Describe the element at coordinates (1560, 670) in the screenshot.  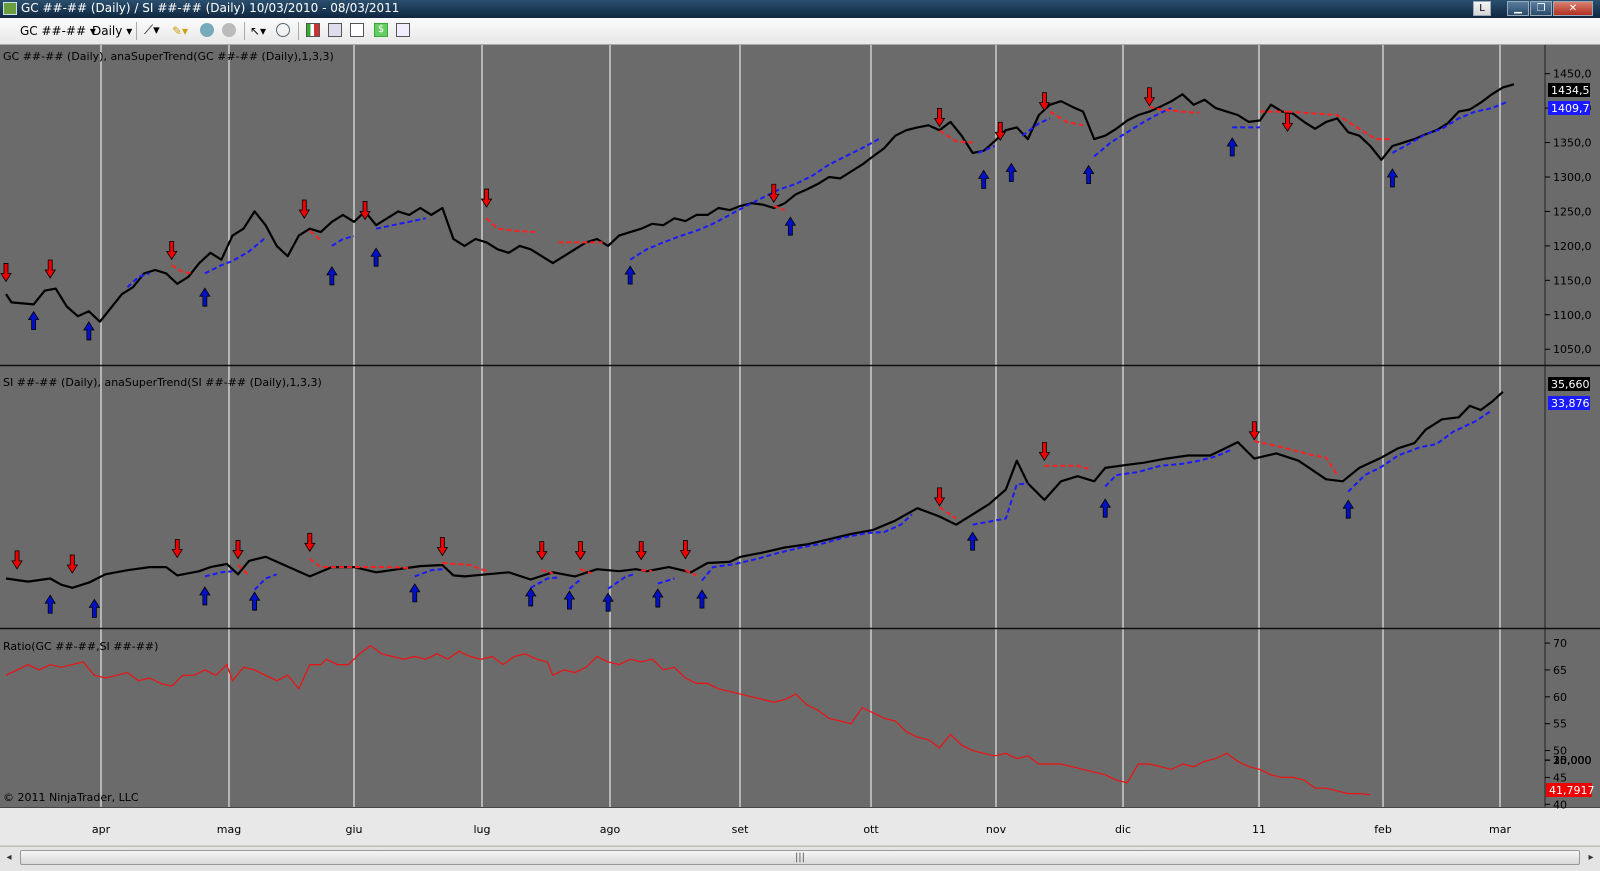
I see `y-tick-label: 65` at that location.